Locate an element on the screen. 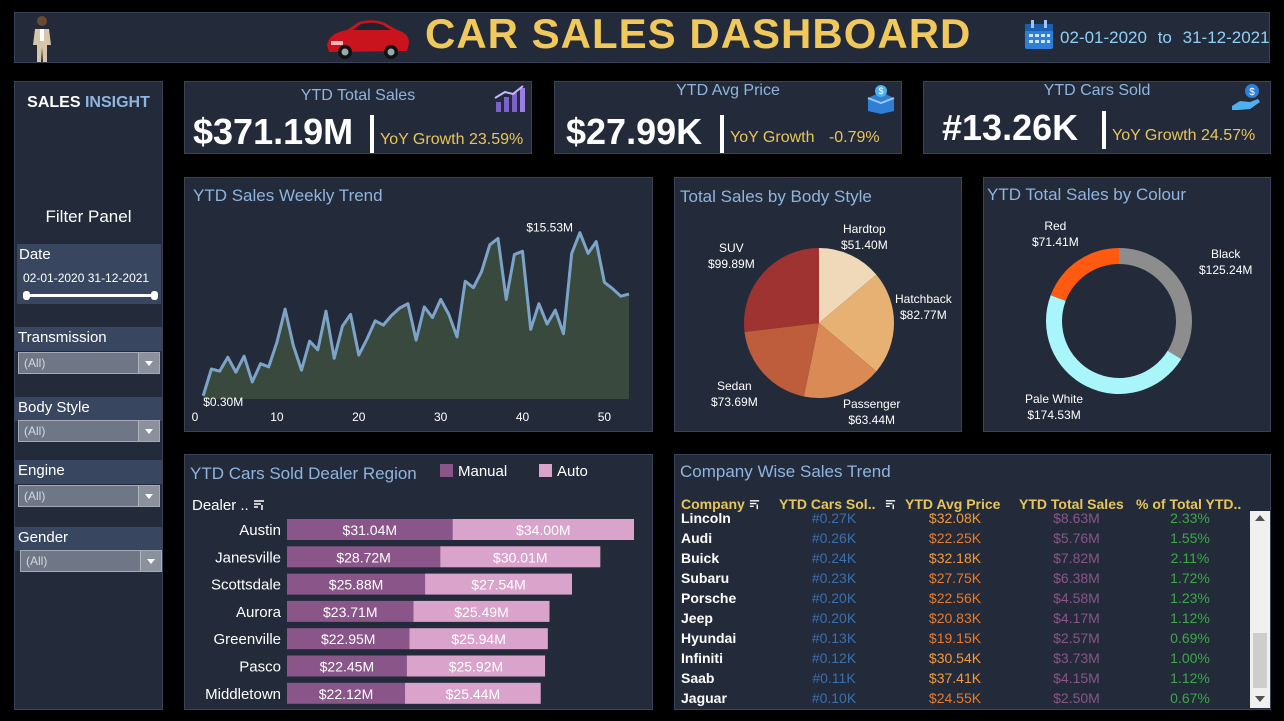 Image resolution: width=1284 pixels, height=721 pixels. cell-cars-sold: #0.26K is located at coordinates (834, 538).